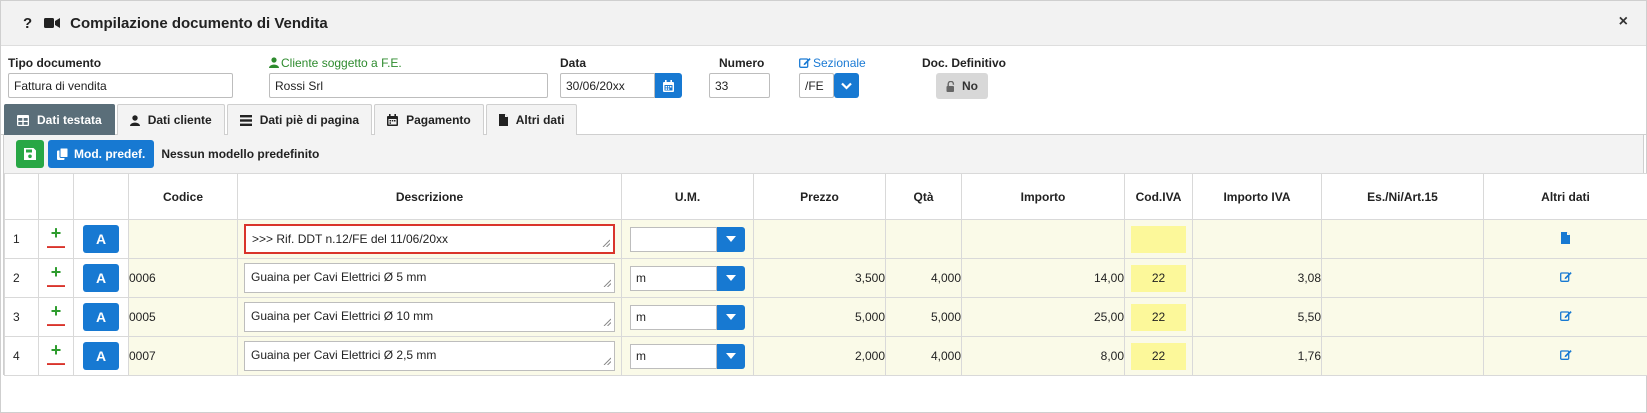 The width and height of the screenshot is (1647, 413). What do you see at coordinates (673, 239) in the screenshot?
I see `um-value` at bounding box center [673, 239].